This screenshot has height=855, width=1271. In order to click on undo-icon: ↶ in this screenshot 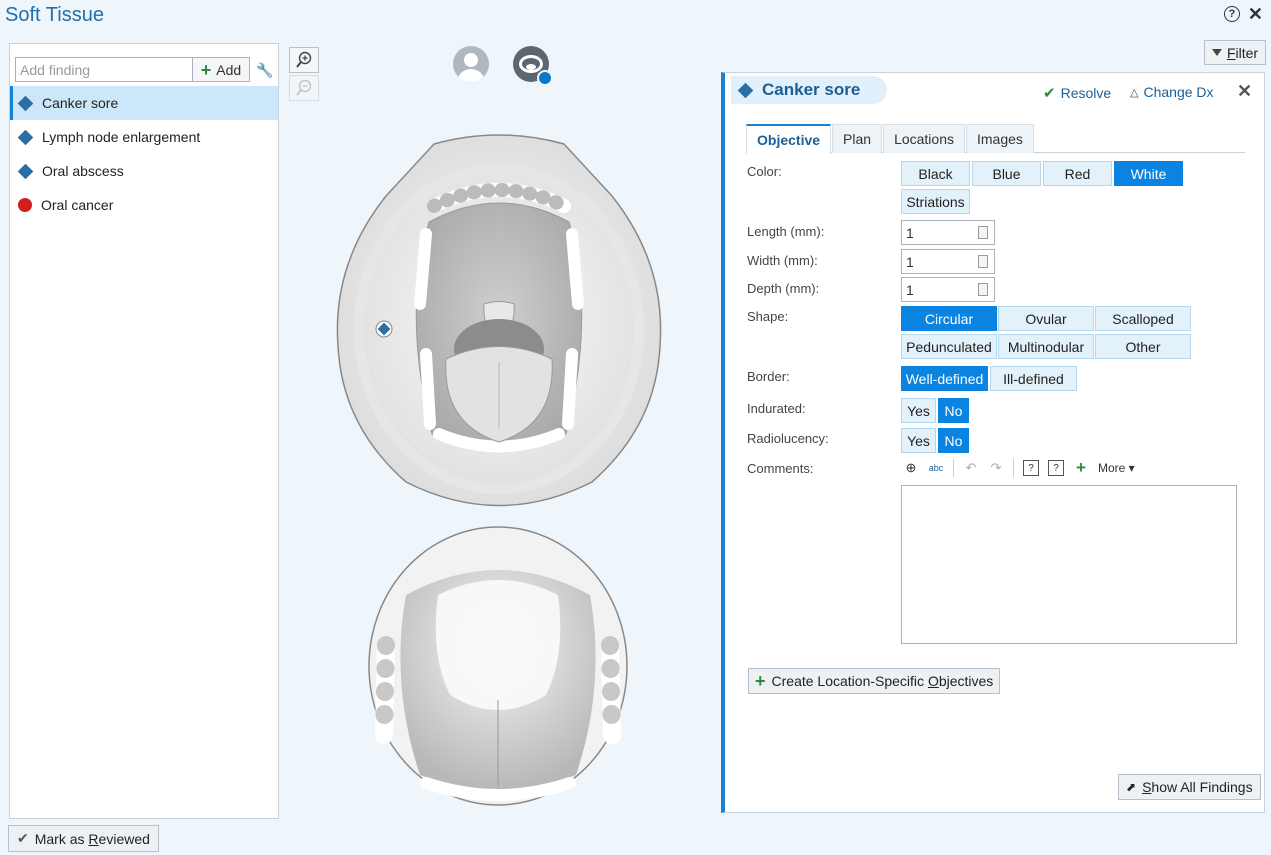, I will do `click(971, 468)`.